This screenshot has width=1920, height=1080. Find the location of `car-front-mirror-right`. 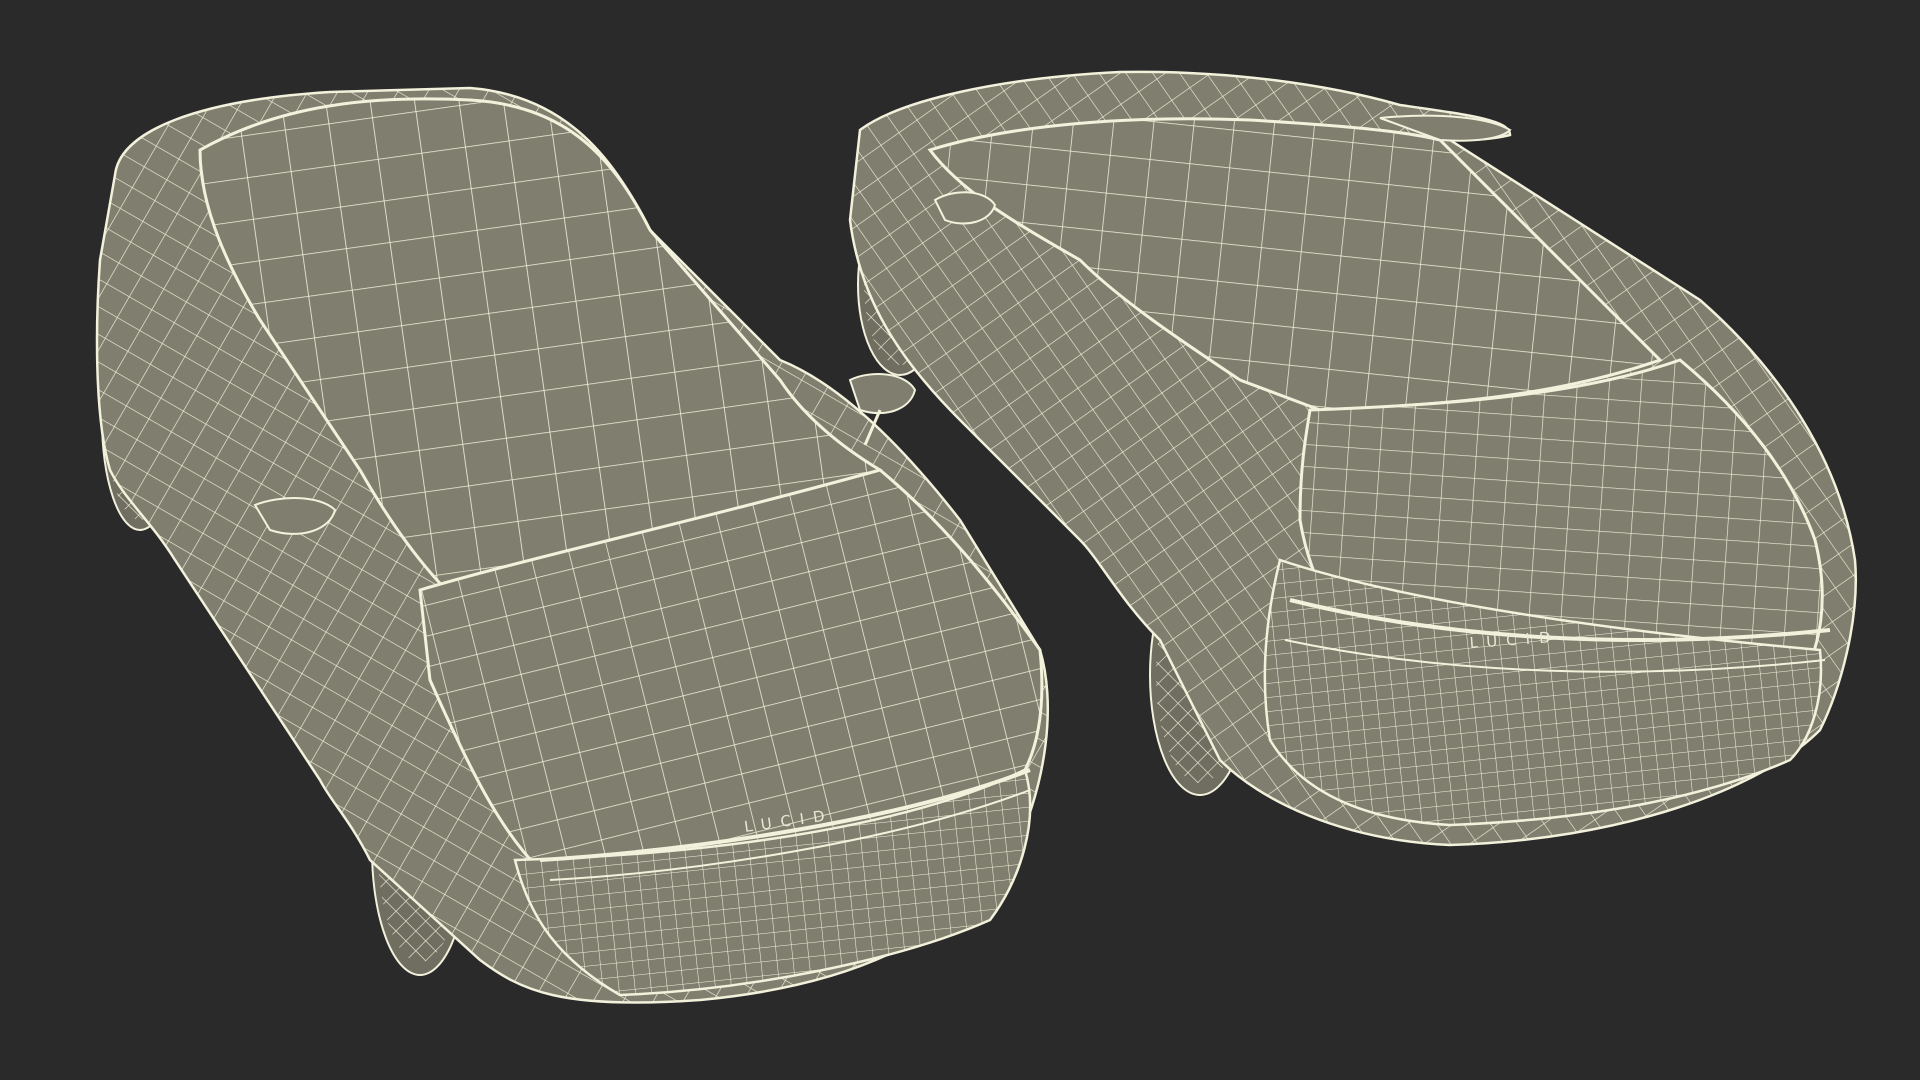

car-front-mirror-right is located at coordinates (882, 394).